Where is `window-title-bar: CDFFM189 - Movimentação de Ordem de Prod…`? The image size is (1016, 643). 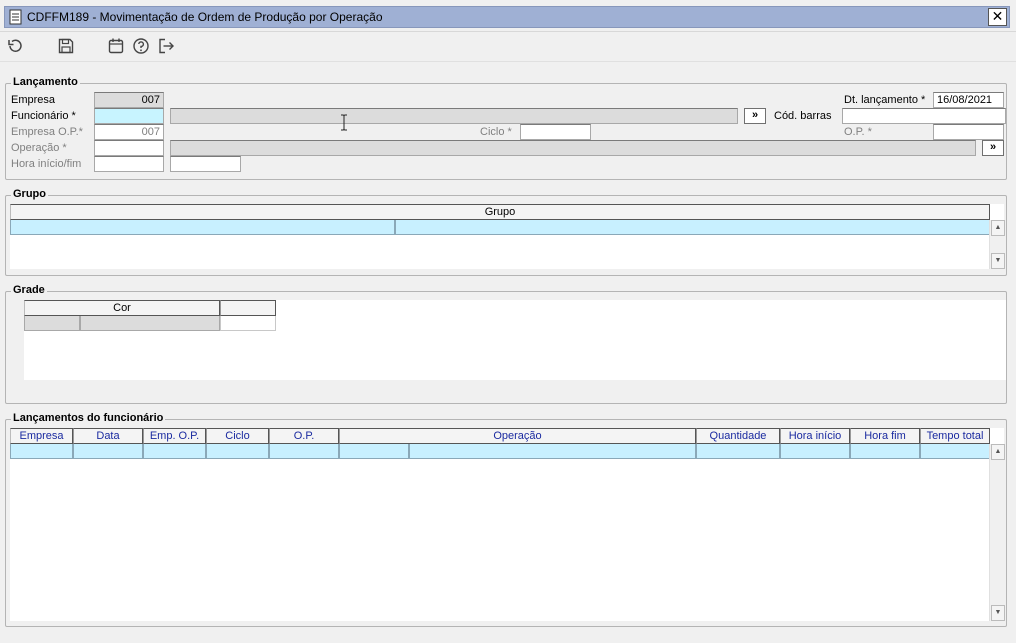 window-title-bar: CDFFM189 - Movimentação de Ordem de Prod… is located at coordinates (508, 16).